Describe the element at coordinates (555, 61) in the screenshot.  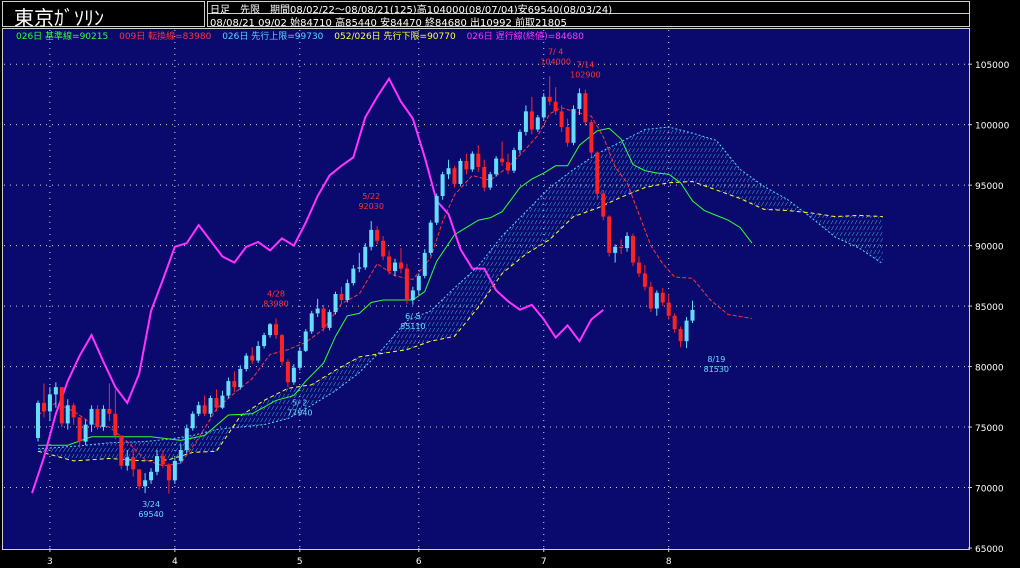
I see `price-annotation: 104000` at that location.